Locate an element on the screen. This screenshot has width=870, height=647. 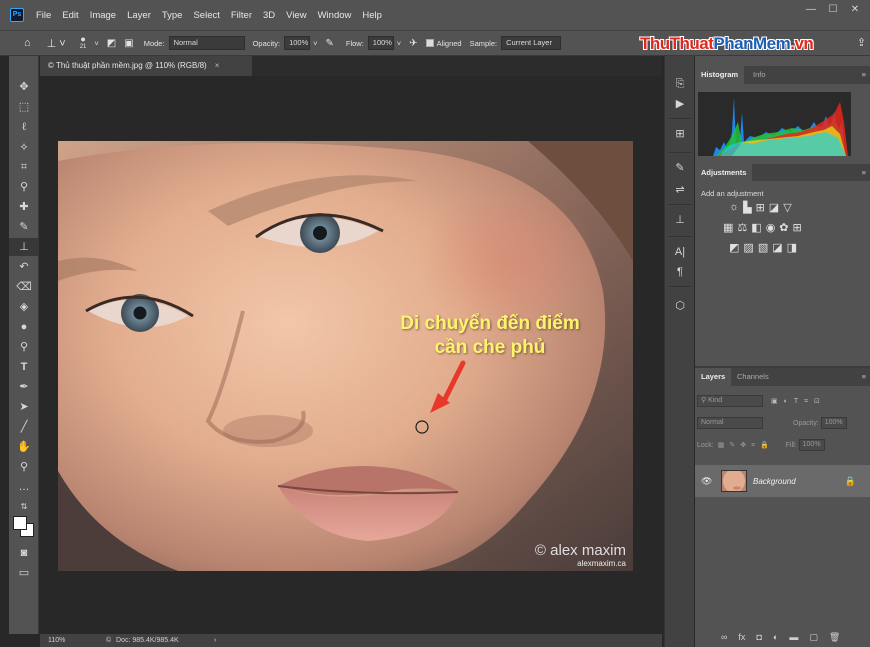
menu-type: Type is located at coordinates (172, 15).